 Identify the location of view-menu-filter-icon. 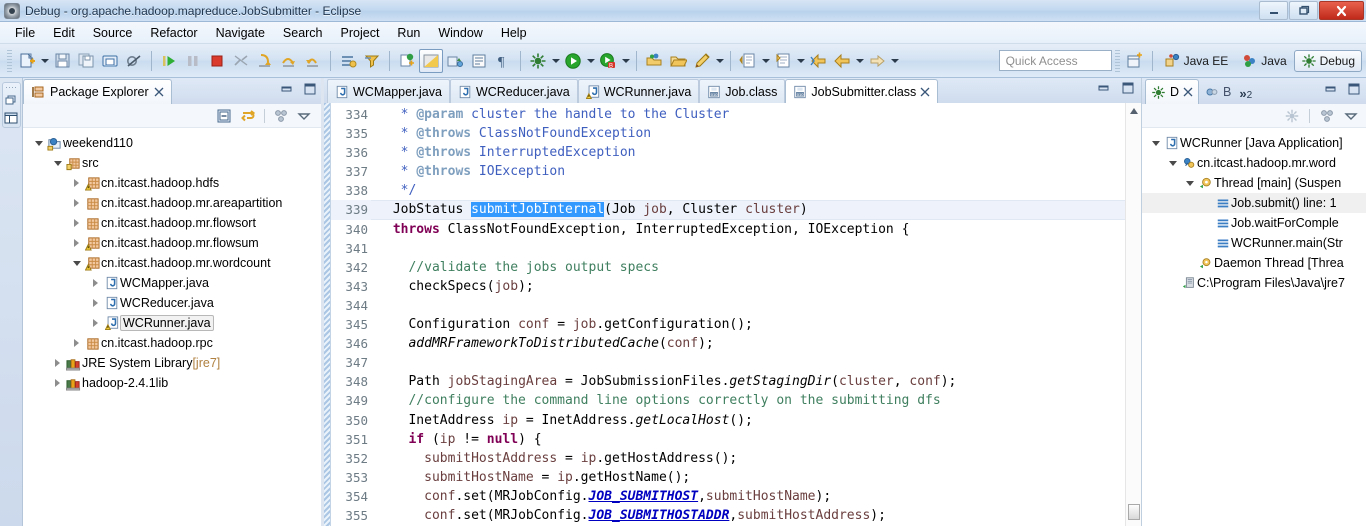
(281, 116).